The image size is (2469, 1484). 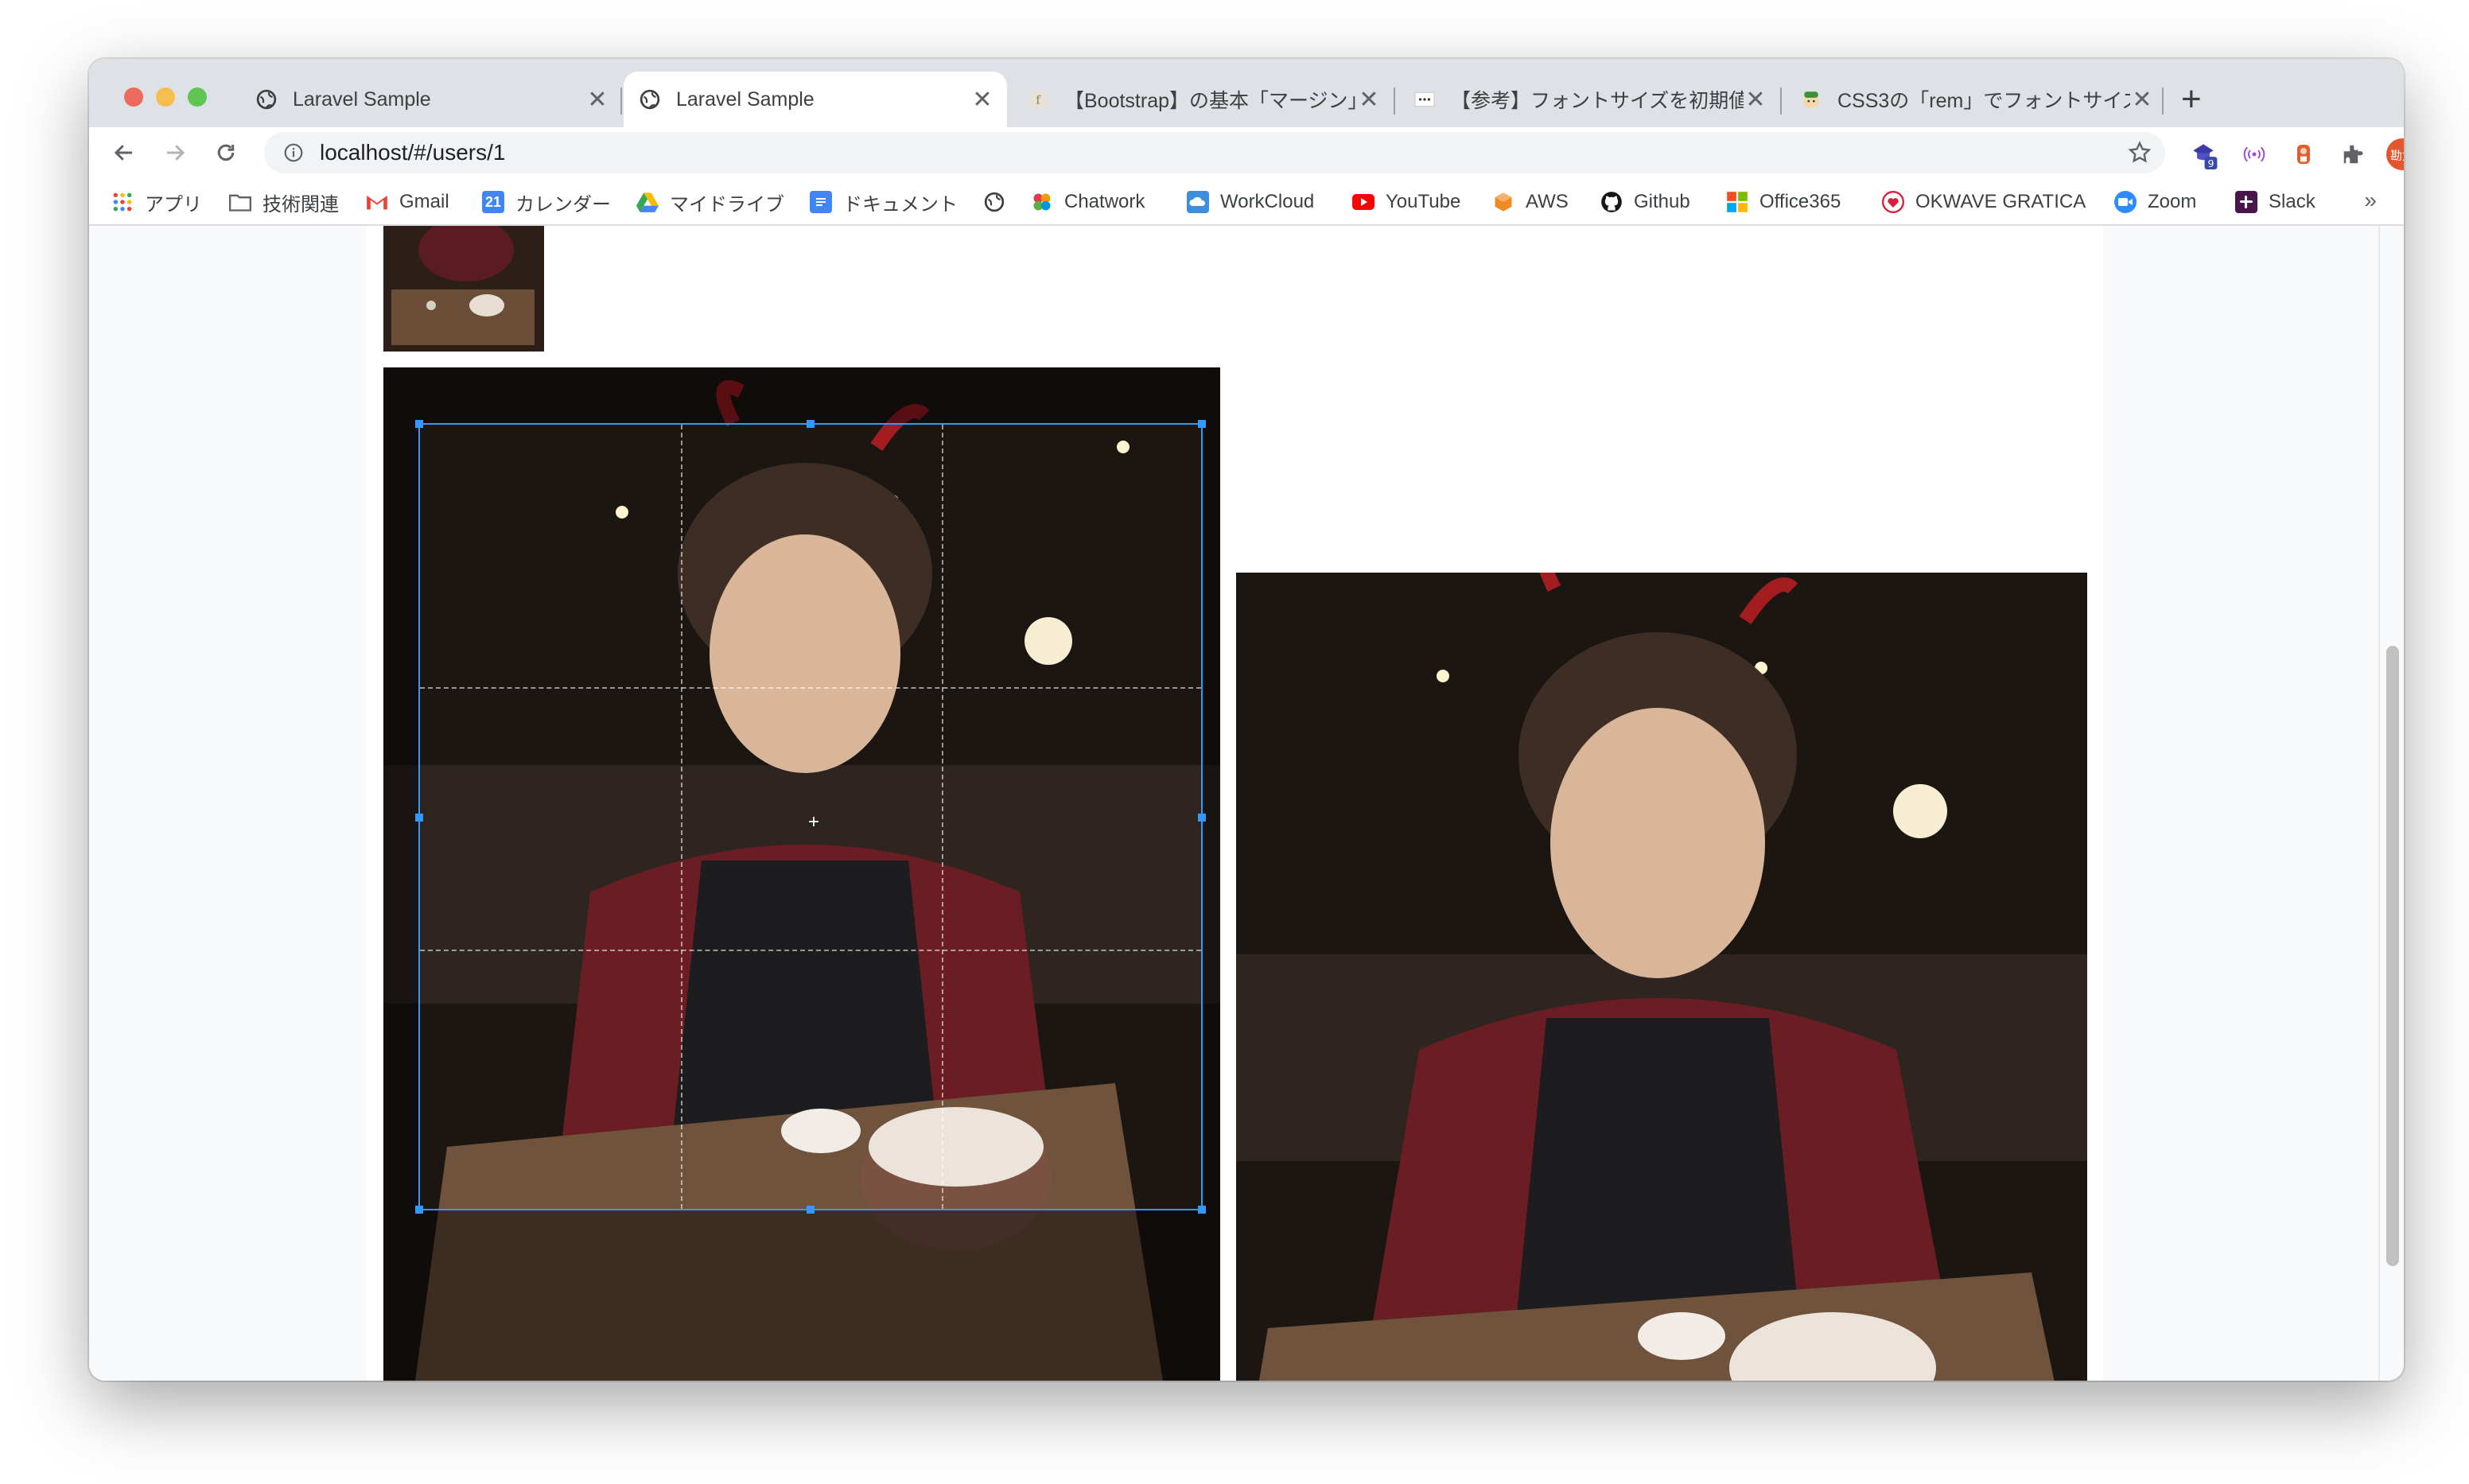 What do you see at coordinates (165, 97) in the screenshot?
I see `minimize-window-button` at bounding box center [165, 97].